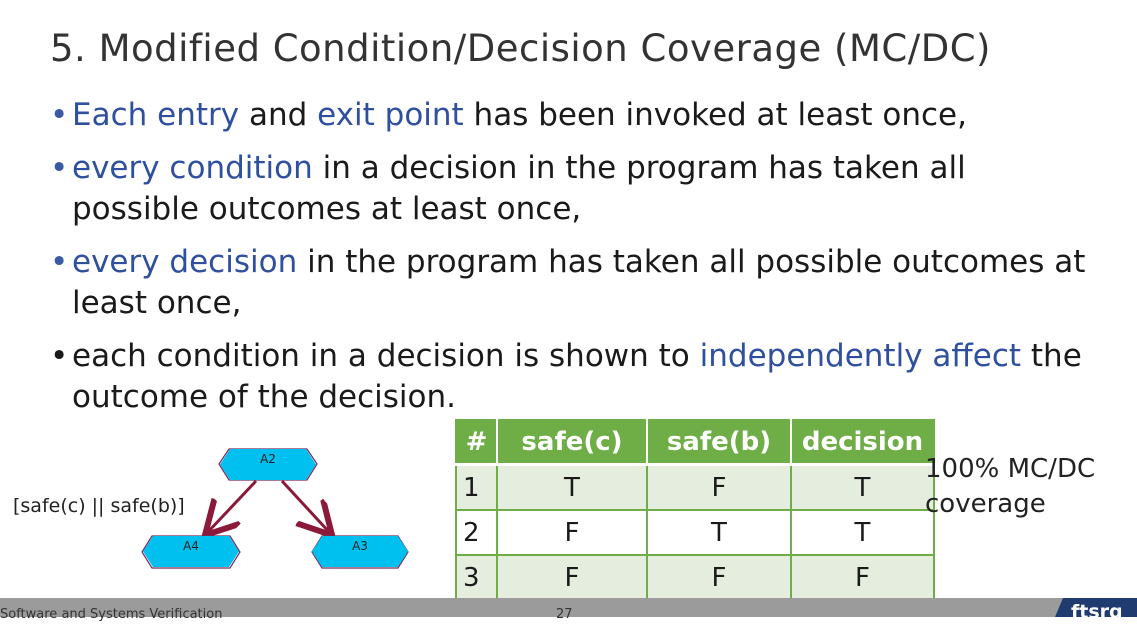 Image resolution: width=1137 pixels, height=626 pixels. Describe the element at coordinates (476, 577) in the screenshot. I see `table-cell: 3` at that location.